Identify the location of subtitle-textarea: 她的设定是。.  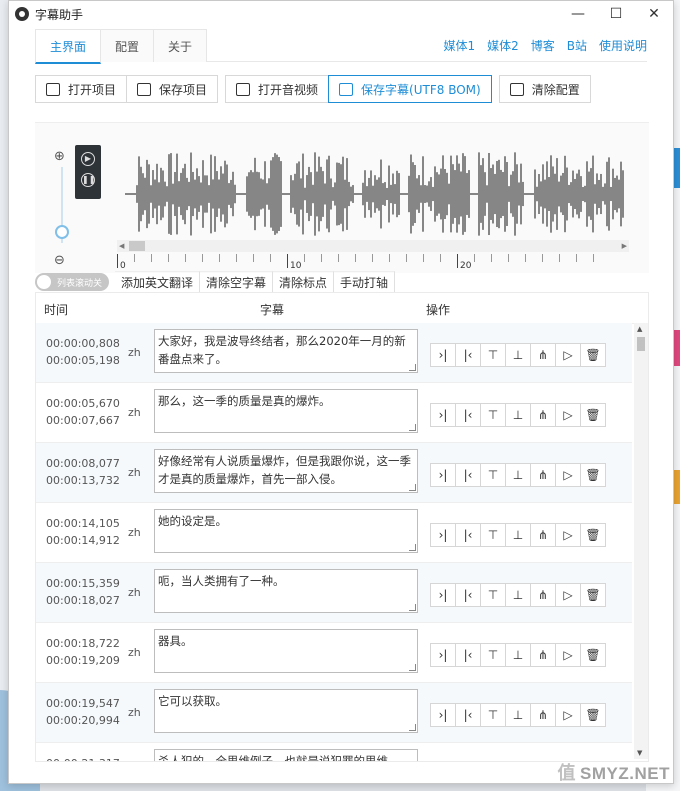
(286, 531).